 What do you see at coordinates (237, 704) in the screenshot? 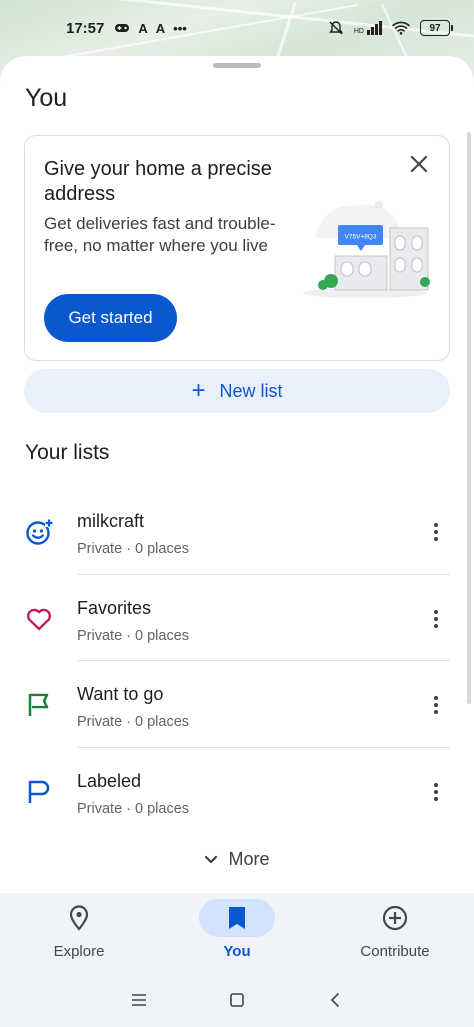
I see `list-item-want-to-go: Want to go Private · 0 places` at bounding box center [237, 704].